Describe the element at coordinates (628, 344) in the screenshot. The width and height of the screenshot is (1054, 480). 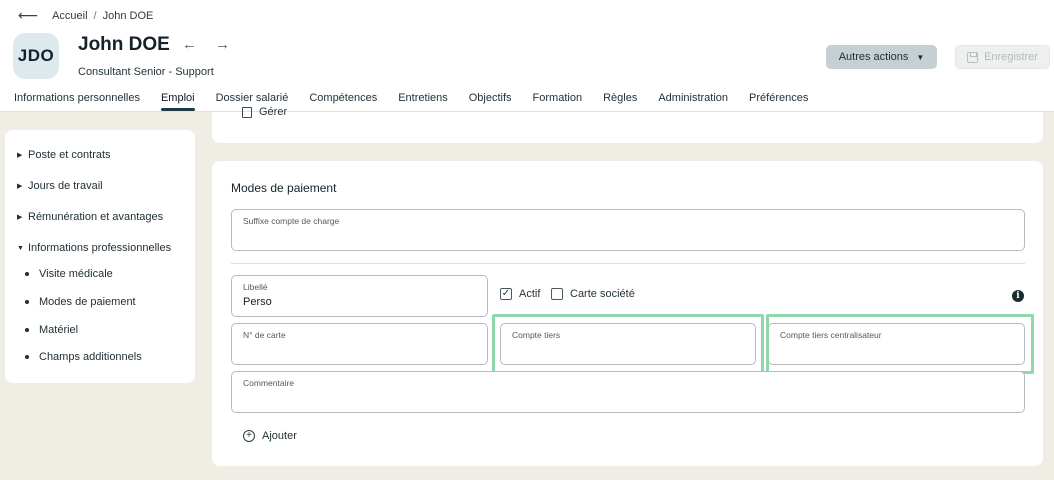
I see `third-party-account-field: Compte tiers` at that location.